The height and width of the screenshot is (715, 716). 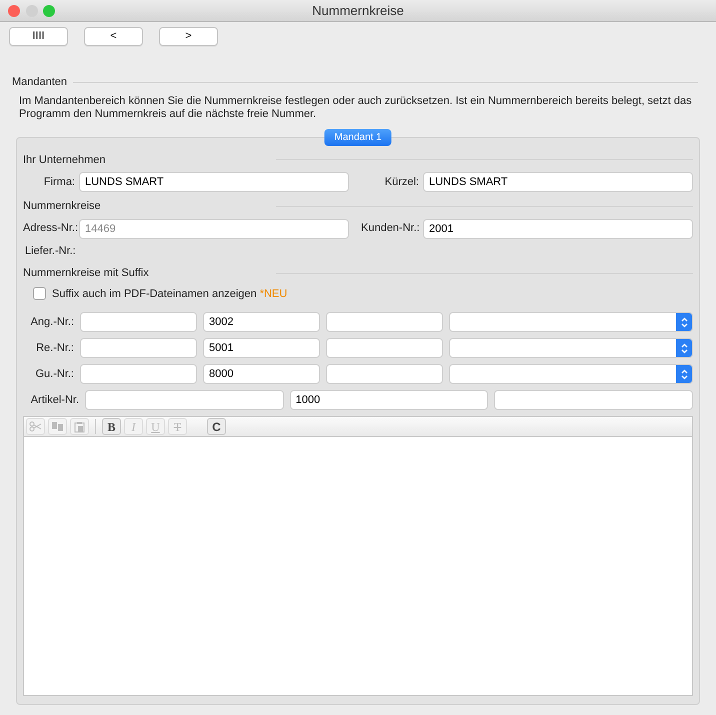 I want to click on toolbar-button: >, so click(x=188, y=36).